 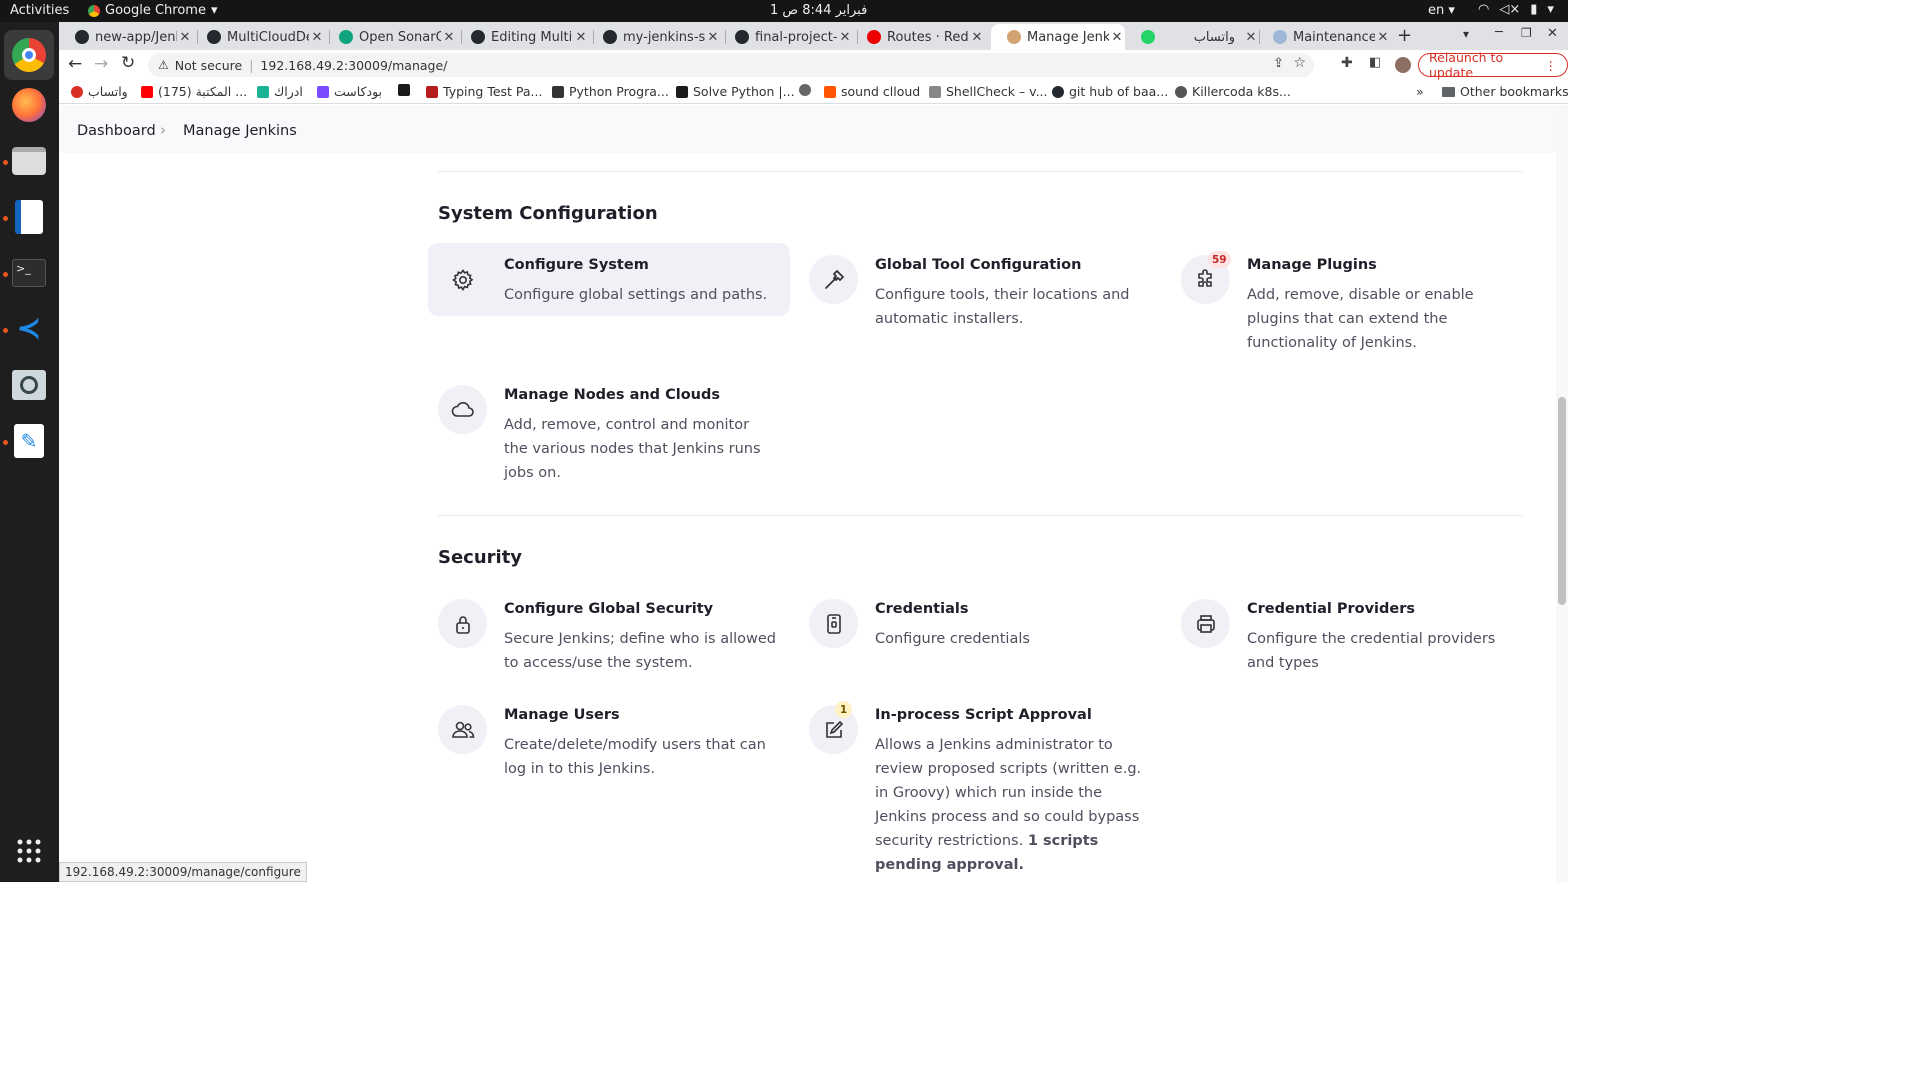 I want to click on credentials-link: Credentials Configure credentials, so click(x=980, y=622).